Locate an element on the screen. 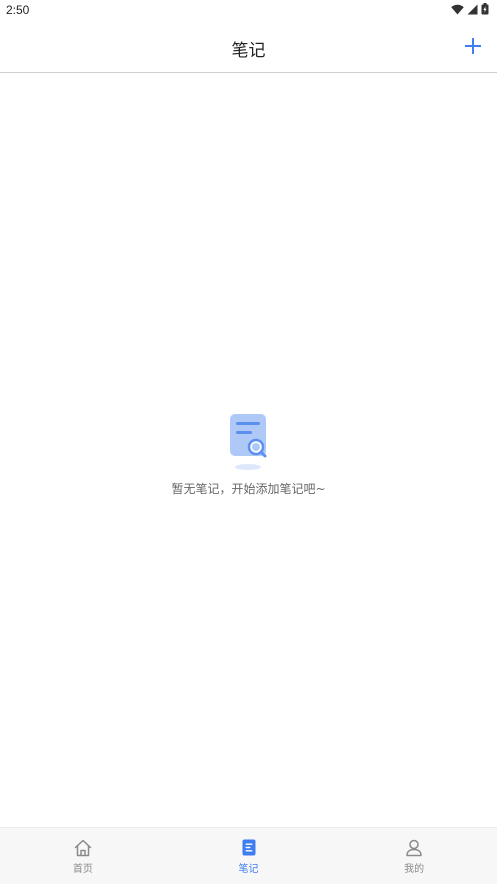 The height and width of the screenshot is (884, 497). app-header: 笔记 is located at coordinates (248, 47).